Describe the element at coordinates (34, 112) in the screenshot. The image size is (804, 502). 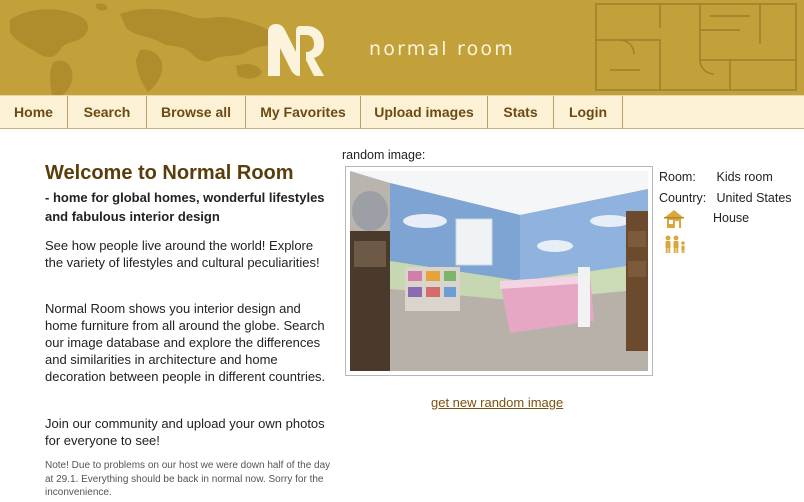
I see `nav-home: Home` at that location.